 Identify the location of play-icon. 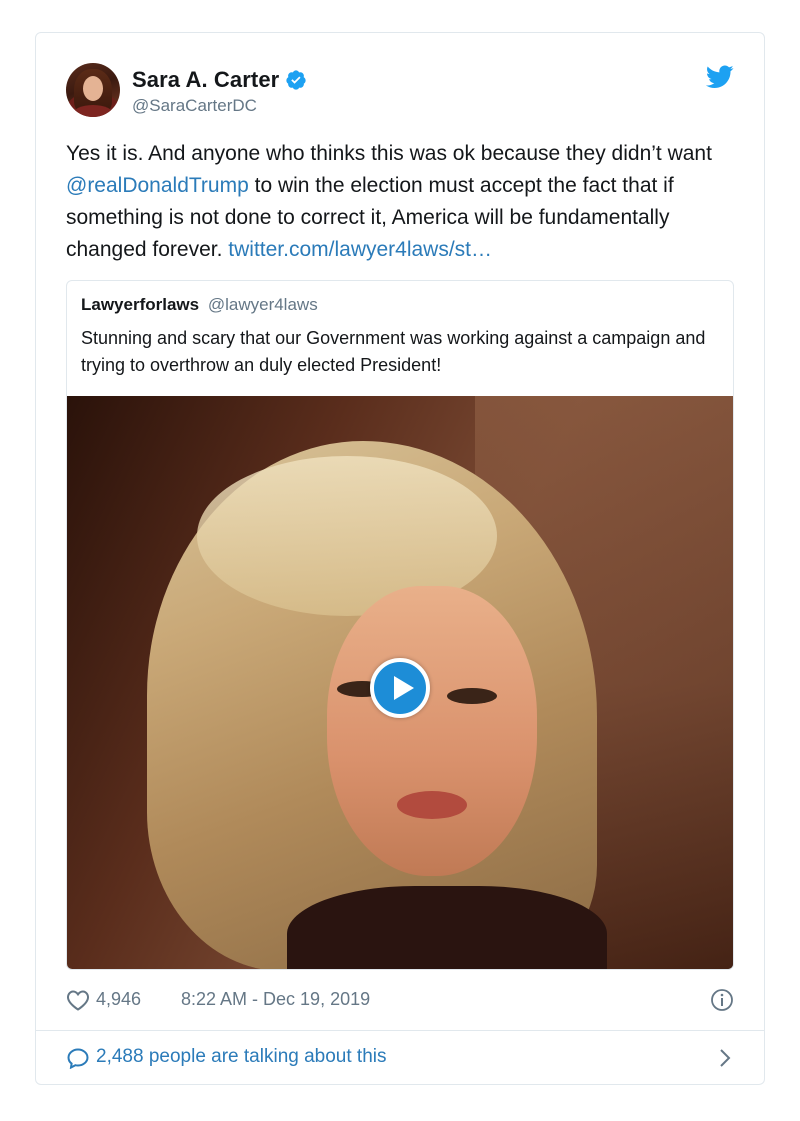
(404, 688).